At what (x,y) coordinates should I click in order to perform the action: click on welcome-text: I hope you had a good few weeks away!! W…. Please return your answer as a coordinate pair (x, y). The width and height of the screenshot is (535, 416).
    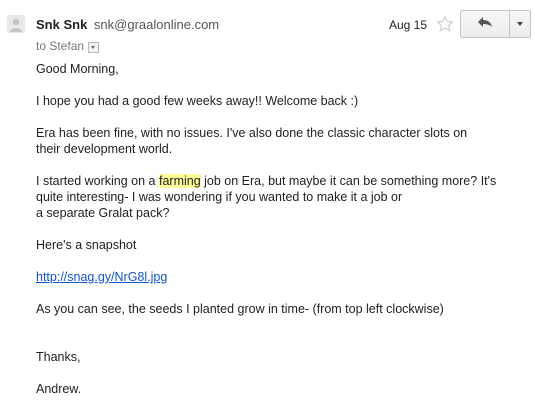
    Looking at the image, I should click on (197, 101).